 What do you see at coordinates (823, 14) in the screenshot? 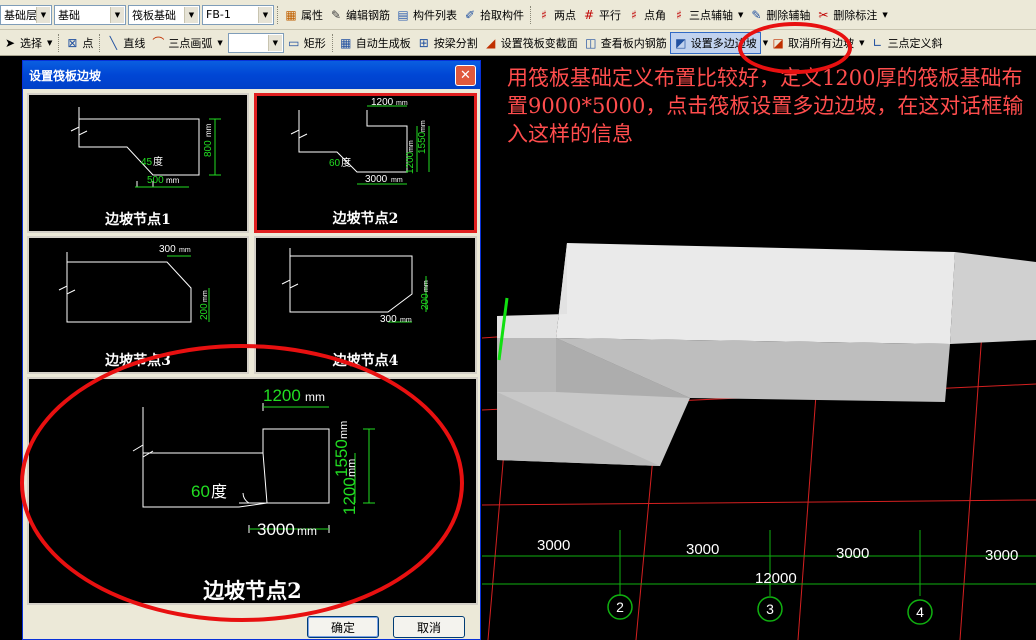
I see `delete-dimension-icon: ✂` at bounding box center [823, 14].